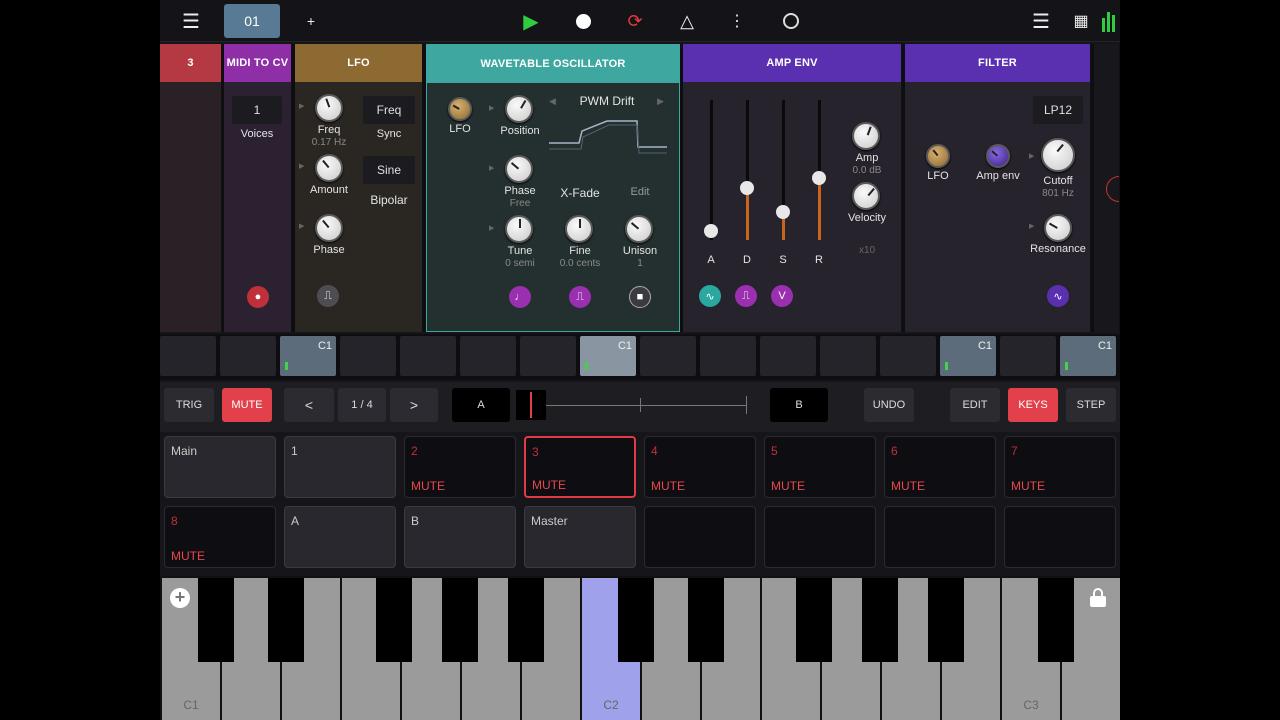 This screenshot has width=1280, height=720. Describe the element at coordinates (1058, 296) in the screenshot. I see `filter-audio-input-icon: ∿` at that location.